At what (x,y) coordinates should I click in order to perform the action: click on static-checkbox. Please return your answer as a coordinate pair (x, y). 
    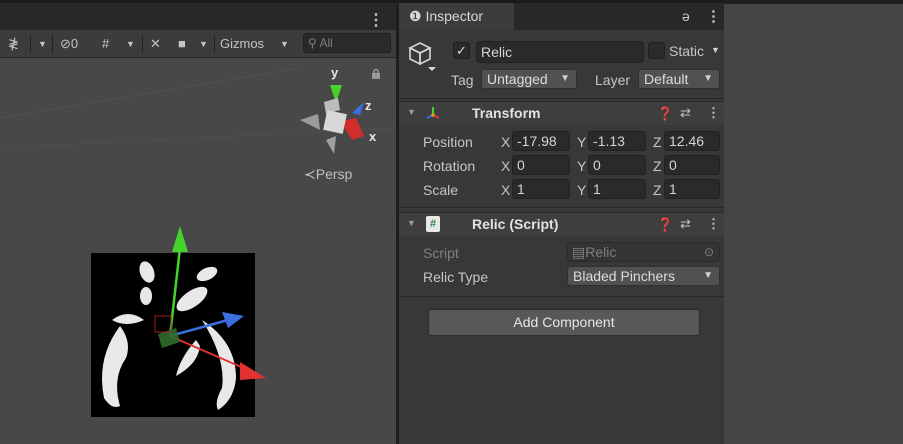
    Looking at the image, I should click on (656, 50).